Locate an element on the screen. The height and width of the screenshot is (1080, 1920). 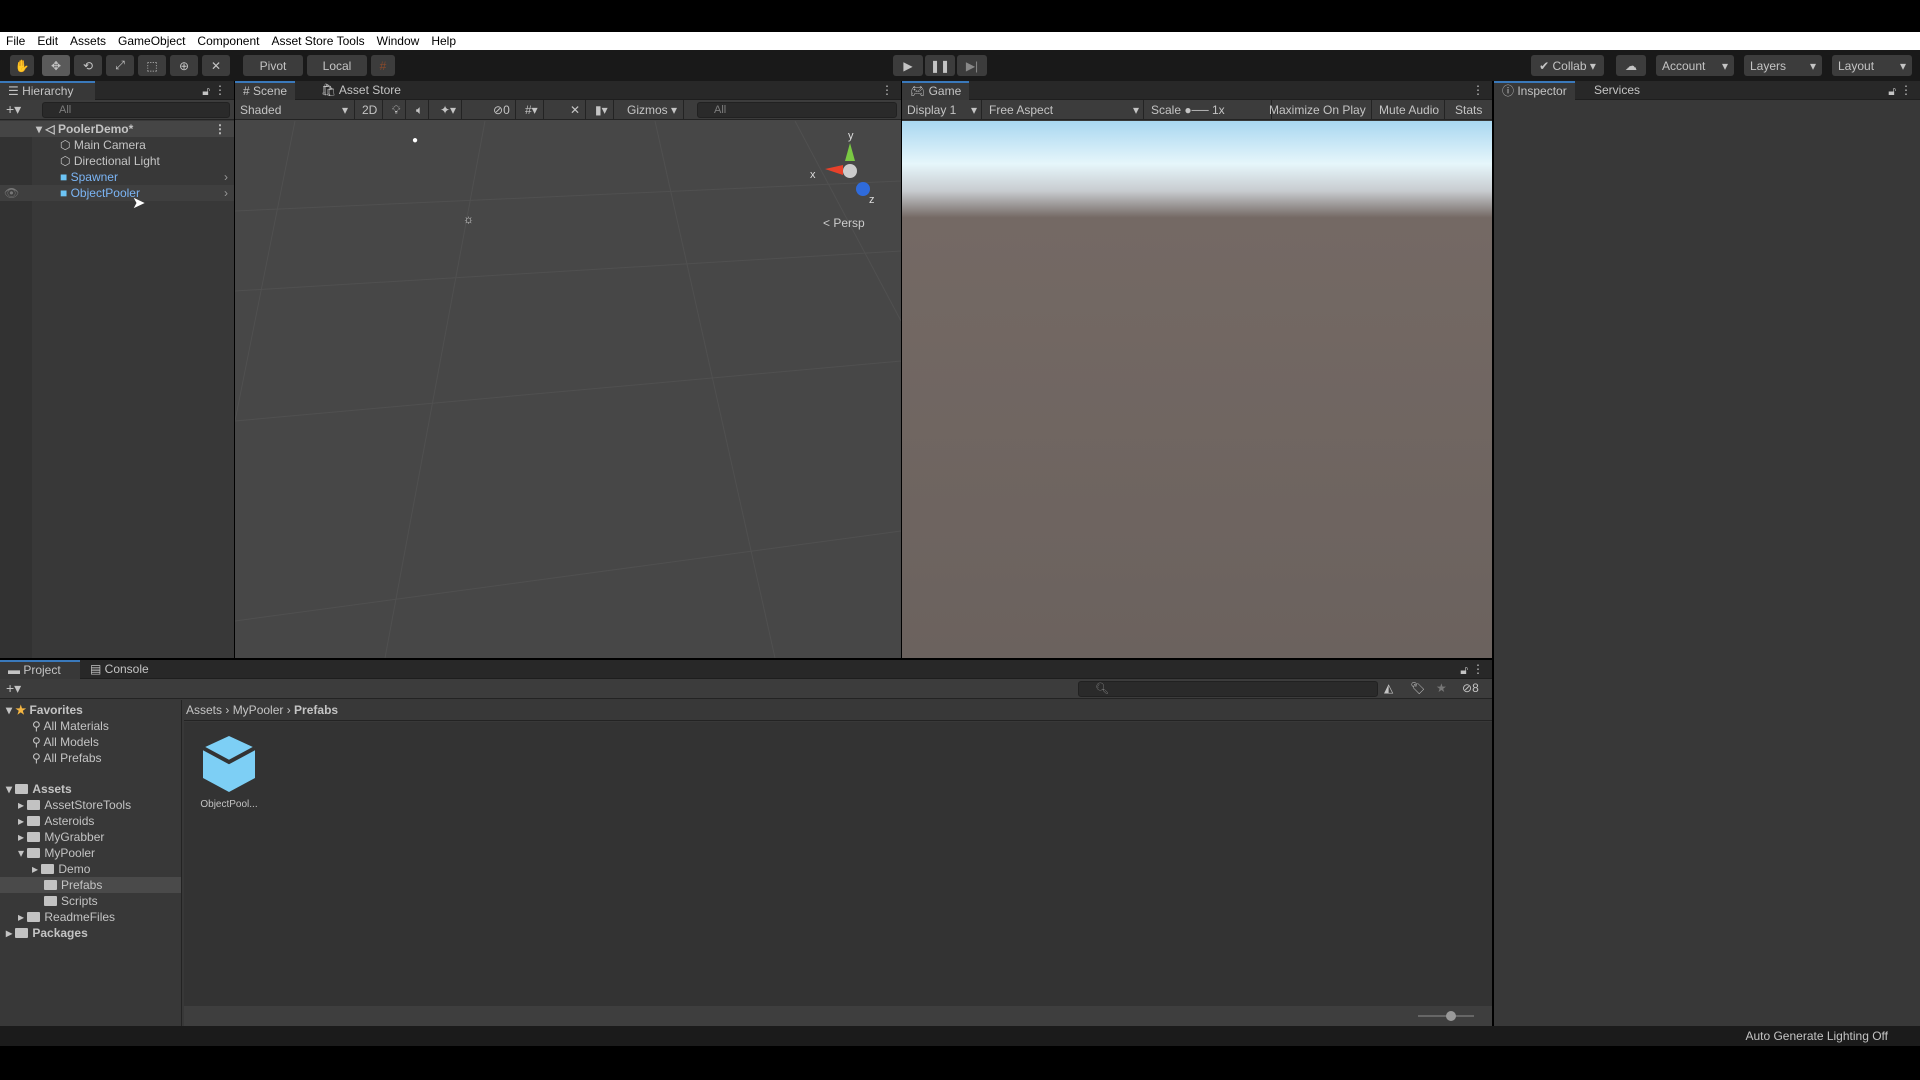
menu-gameobject: GameObject is located at coordinates (151, 41).